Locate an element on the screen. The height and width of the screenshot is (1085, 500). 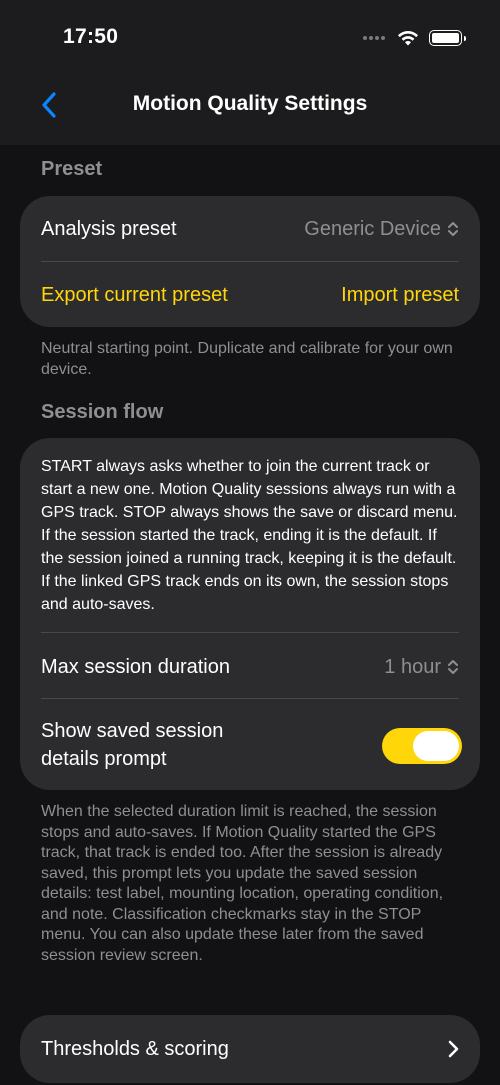
analysis-preset-label: Analysis preset is located at coordinates (109, 228).